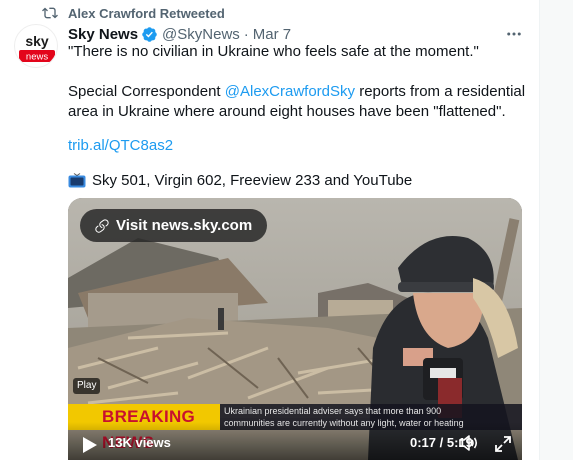 The width and height of the screenshot is (573, 460). Describe the element at coordinates (295, 441) in the screenshot. I see `video-controls: 13K views 0:17 / 5:19` at that location.